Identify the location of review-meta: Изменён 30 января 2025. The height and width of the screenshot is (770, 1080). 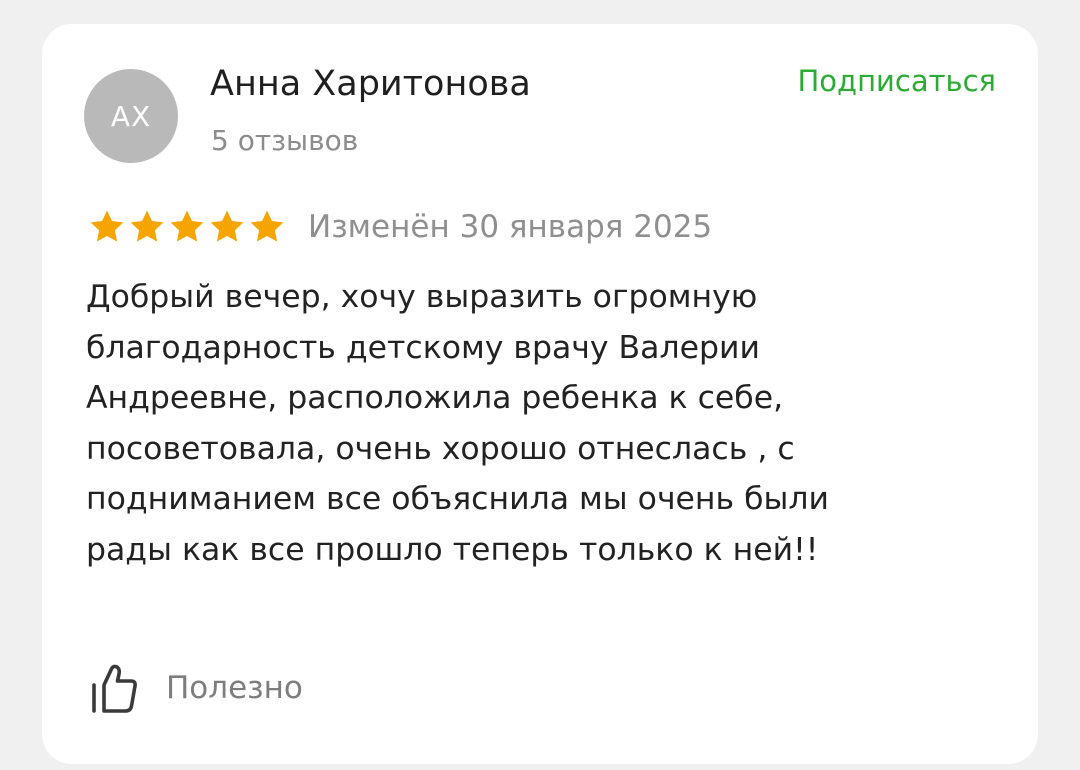
(400, 227).